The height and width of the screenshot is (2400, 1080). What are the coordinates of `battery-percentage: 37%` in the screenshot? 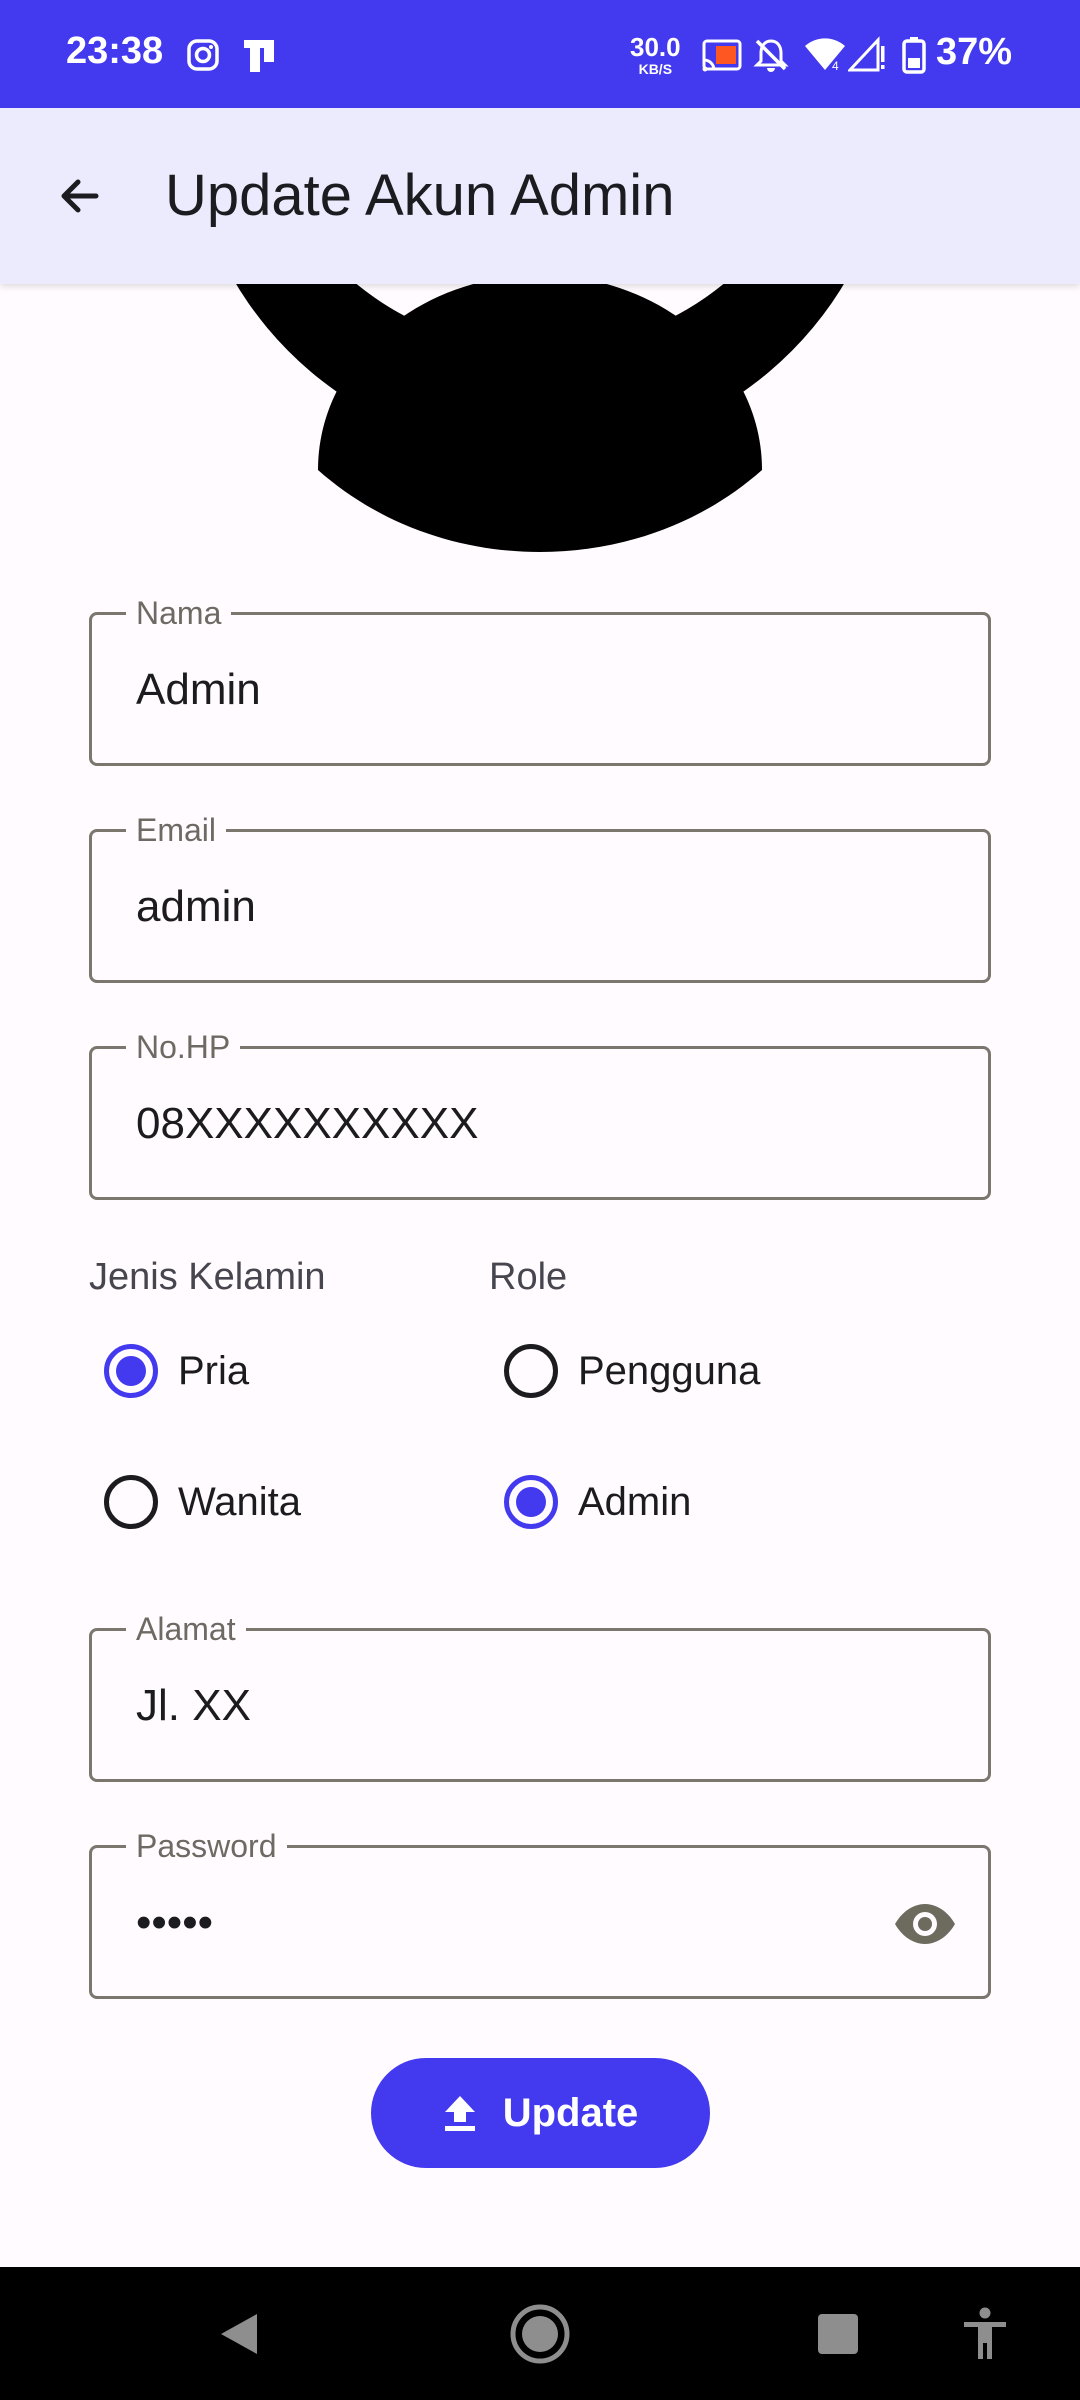 It's located at (974, 52).